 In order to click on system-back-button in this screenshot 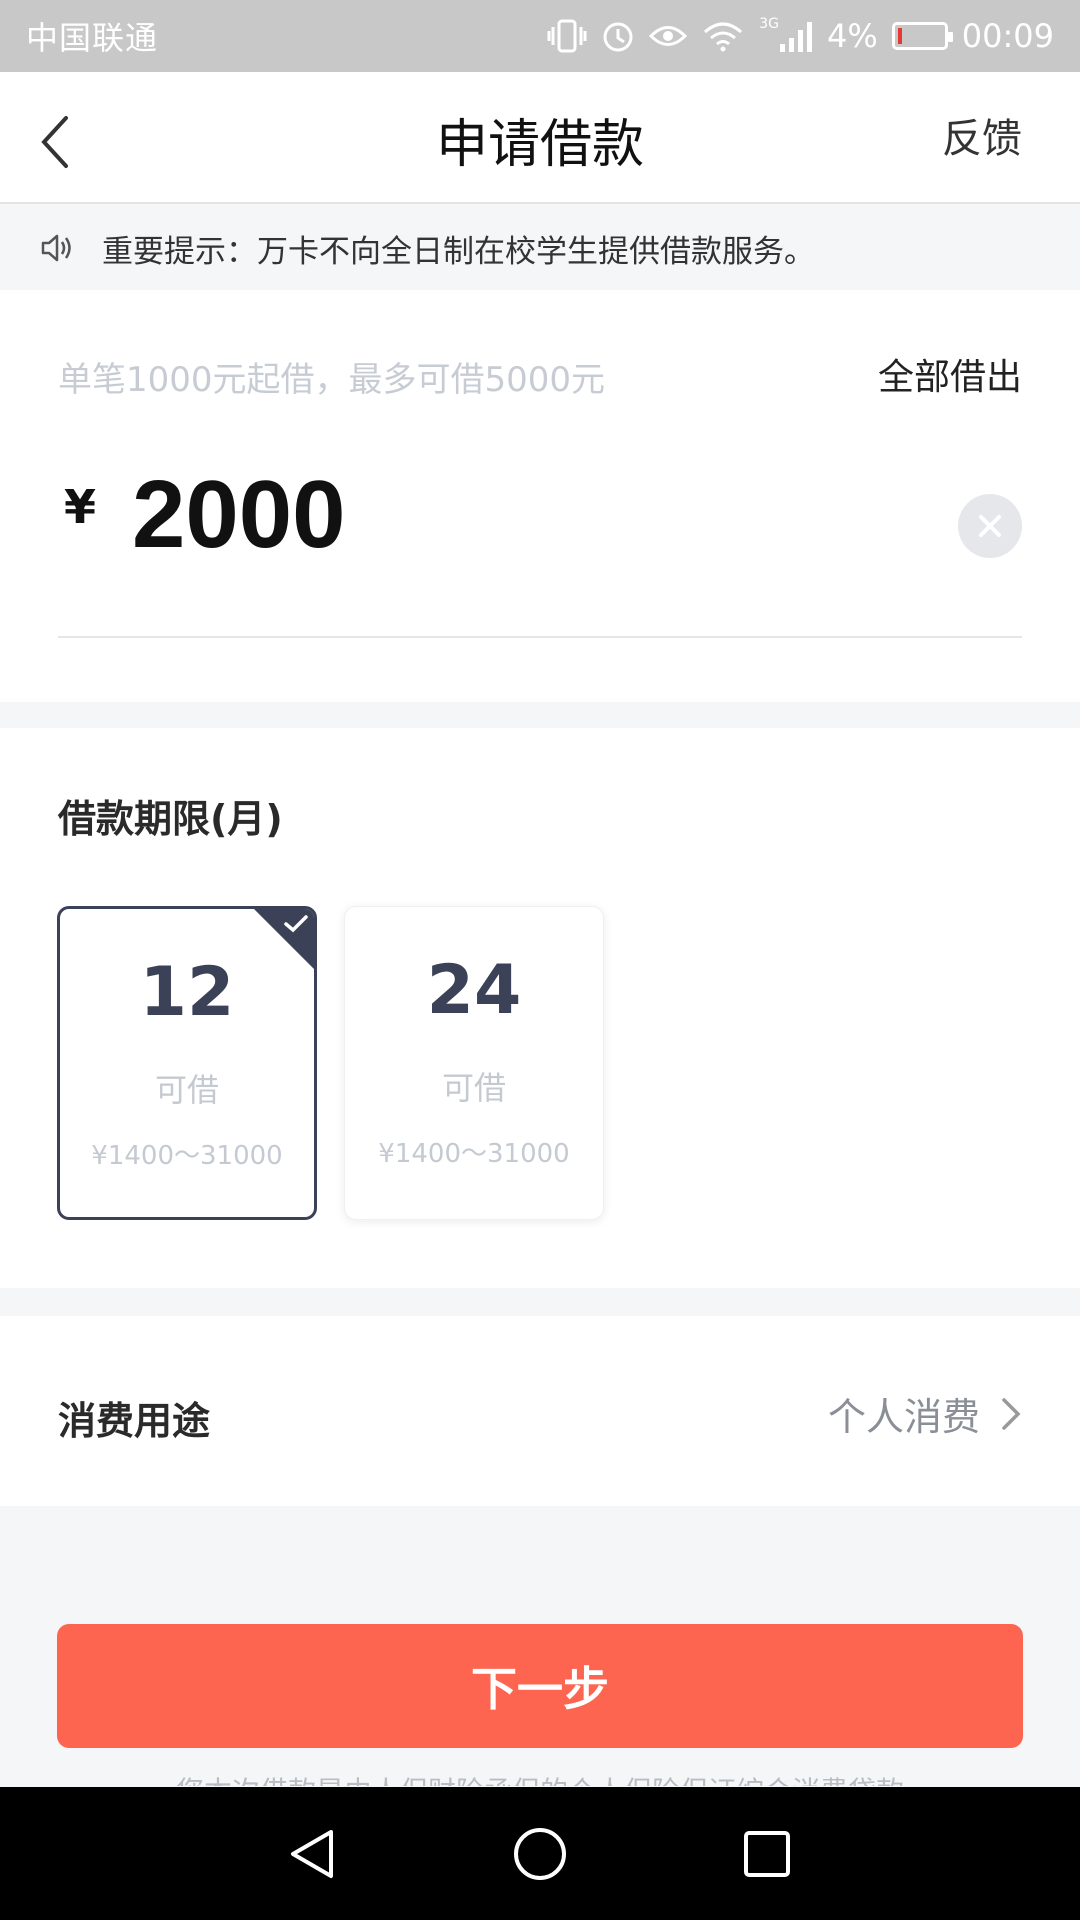, I will do `click(313, 1854)`.